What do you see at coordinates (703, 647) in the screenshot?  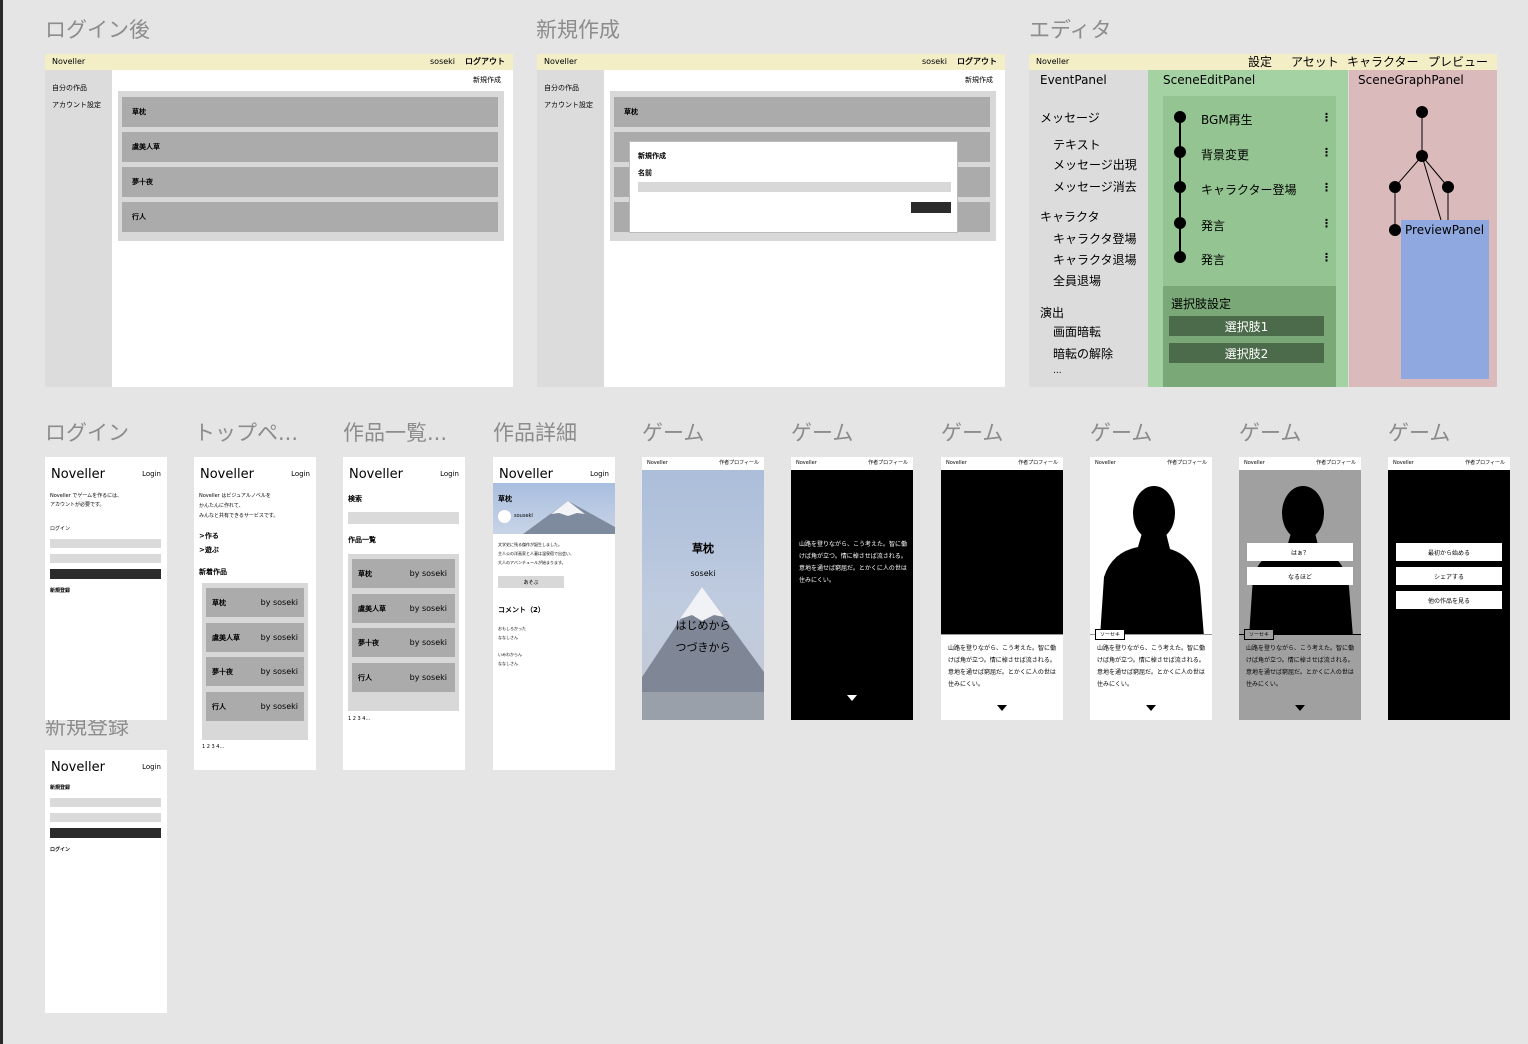 I see `continue-button: つづきから` at bounding box center [703, 647].